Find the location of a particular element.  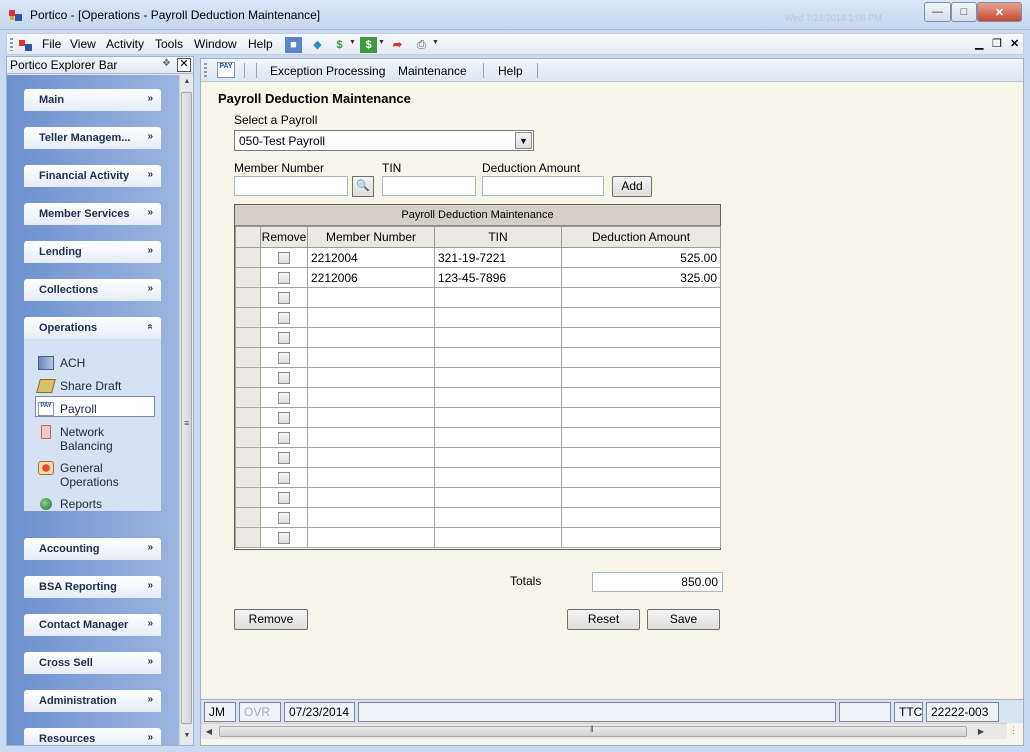

group-collections: Collections» is located at coordinates (92, 290).